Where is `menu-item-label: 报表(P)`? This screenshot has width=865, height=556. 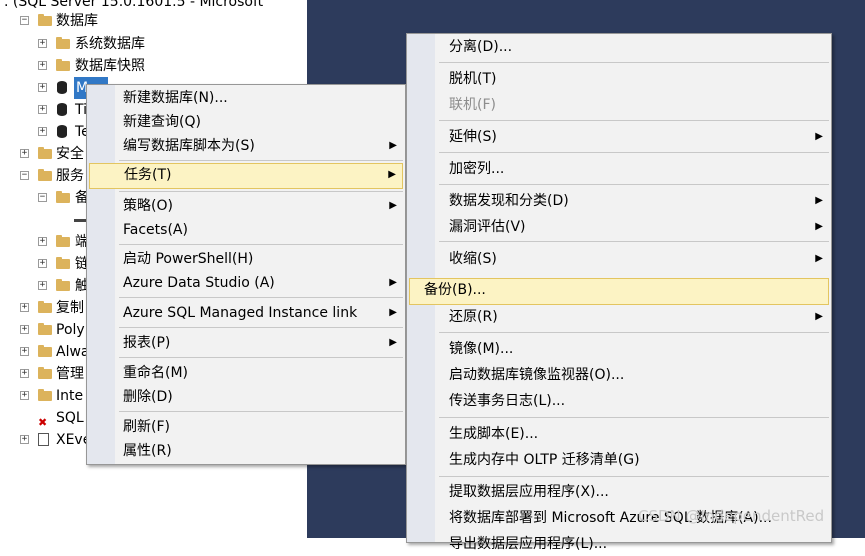
menu-item-label: 报表(P) is located at coordinates (147, 343).